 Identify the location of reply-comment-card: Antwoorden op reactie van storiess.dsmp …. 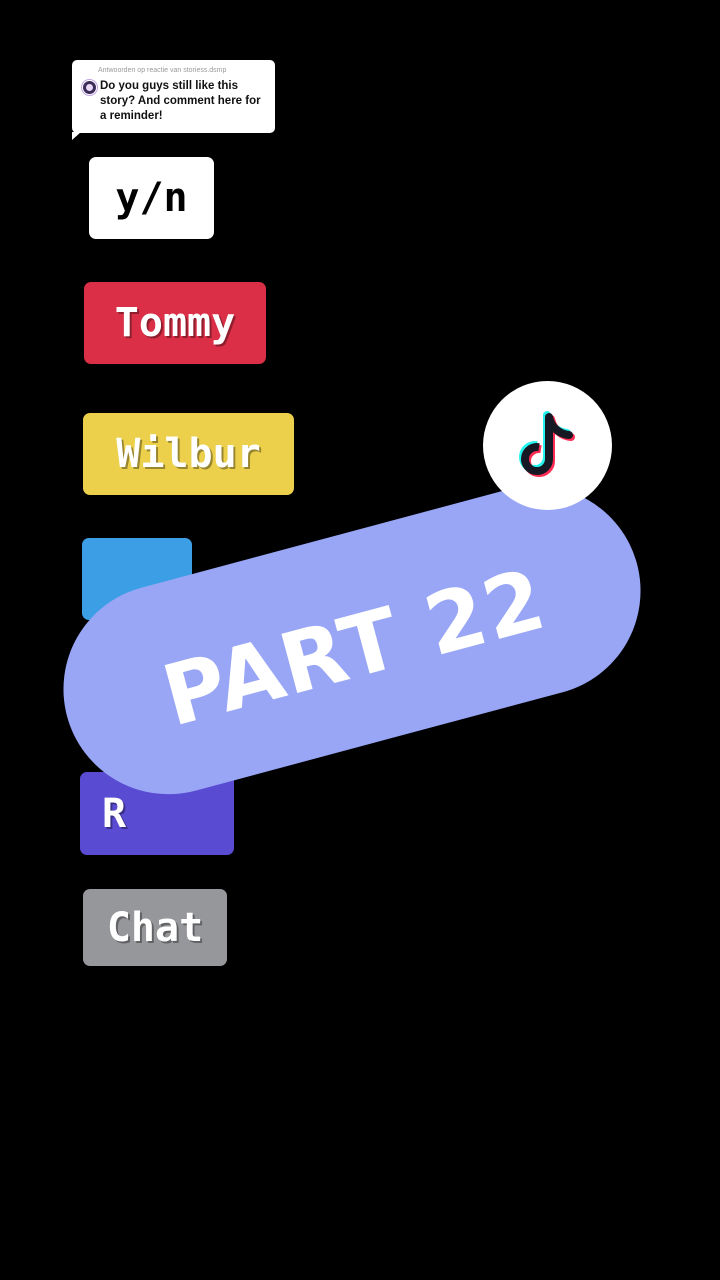
(173, 100).